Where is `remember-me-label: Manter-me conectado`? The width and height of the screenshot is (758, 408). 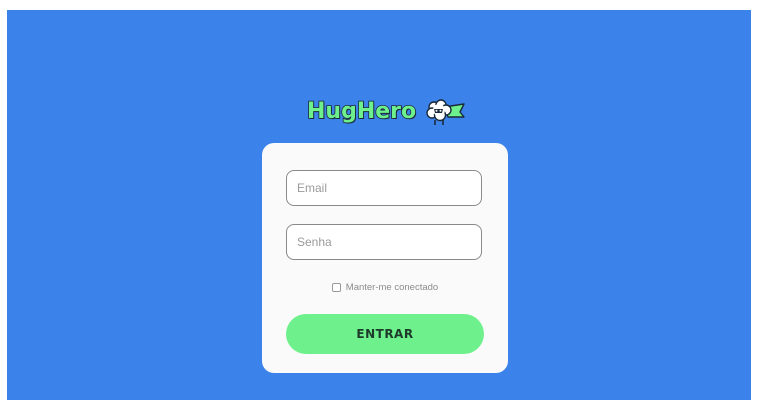
remember-me-label: Manter-me conectado is located at coordinates (392, 287).